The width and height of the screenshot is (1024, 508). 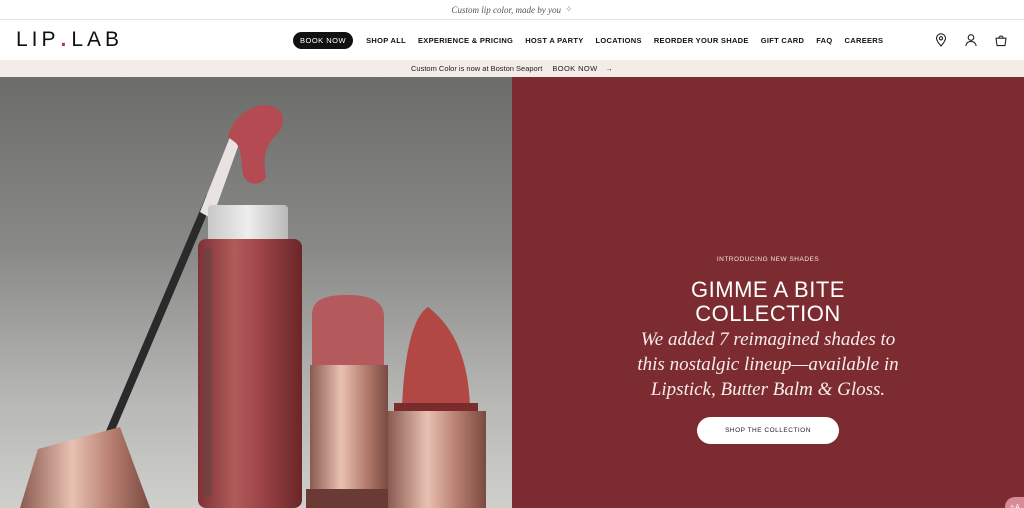 I want to click on nav-gift-card: GIFT CARD, so click(x=783, y=40).